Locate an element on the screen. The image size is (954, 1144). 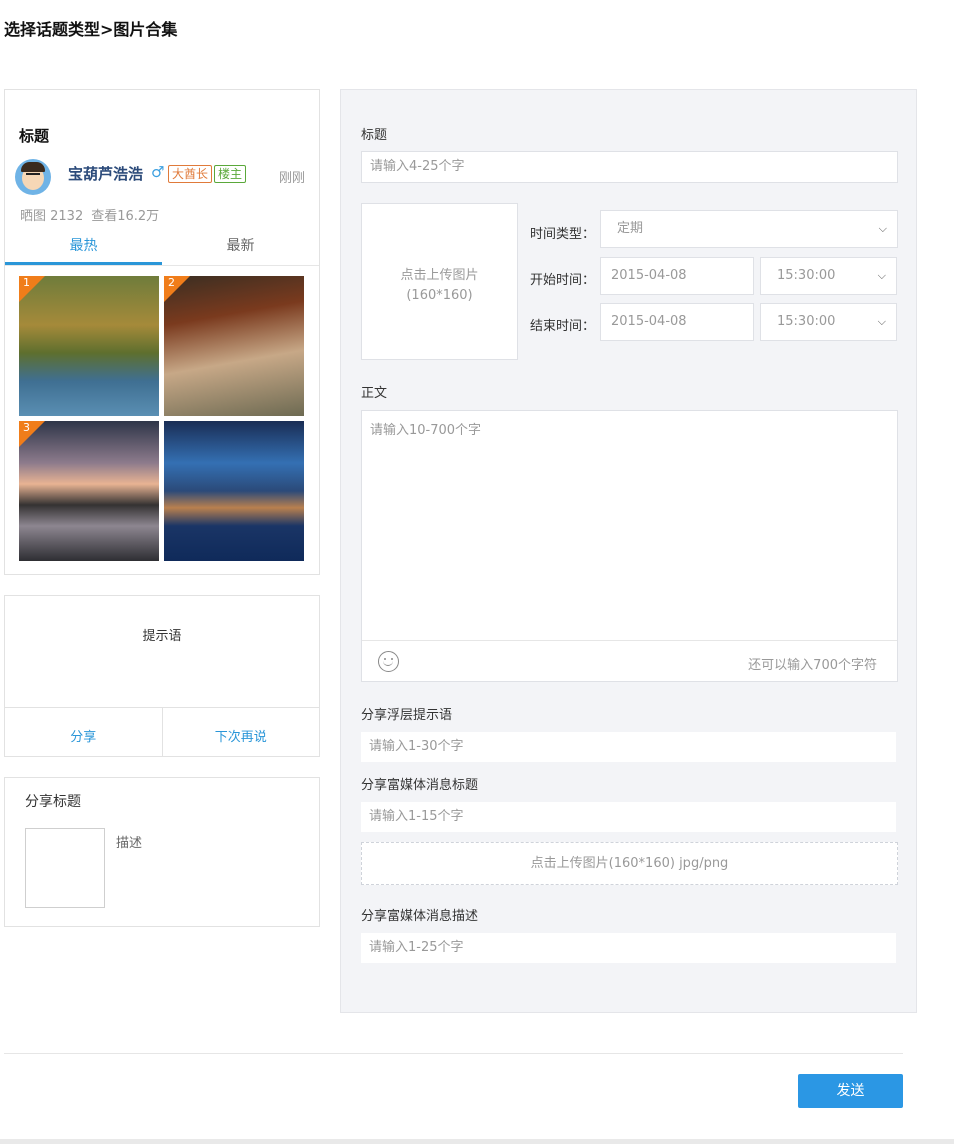
rich-desc-label: 分享富媒体消息描述 is located at coordinates (420, 916).